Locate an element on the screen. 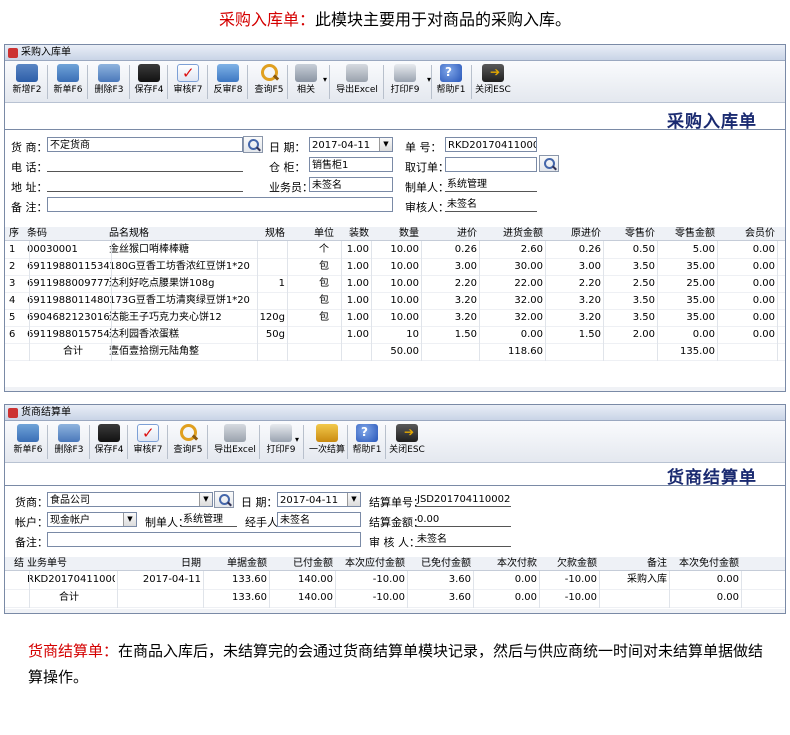 The image size is (790, 735). column-header: 进价 is located at coordinates (450, 234).